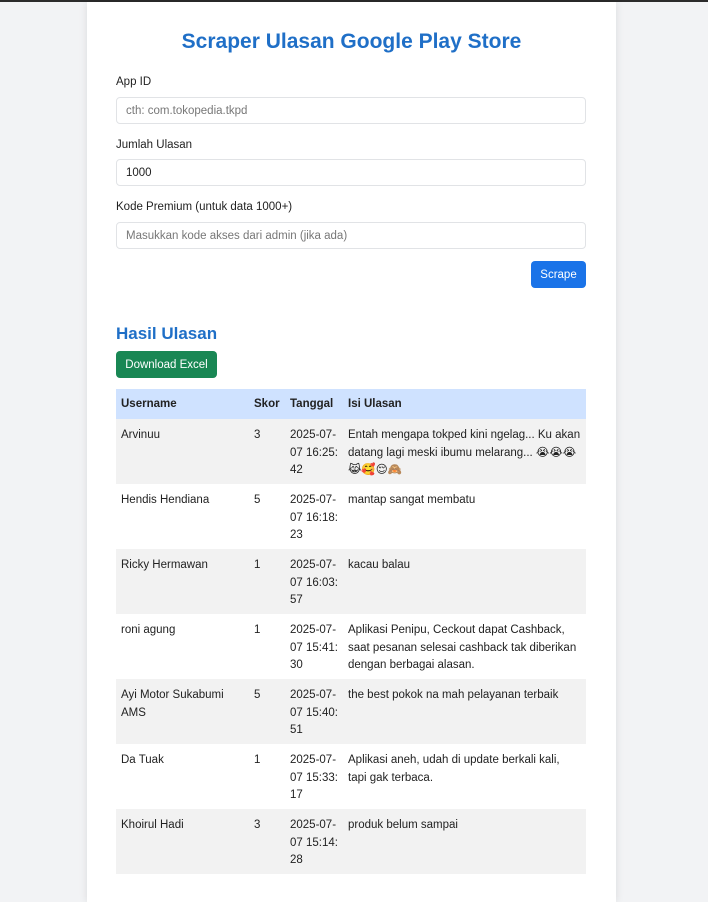 The height and width of the screenshot is (902, 708). What do you see at coordinates (182, 581) in the screenshot?
I see `cell-username: Ricky Hermawan` at bounding box center [182, 581].